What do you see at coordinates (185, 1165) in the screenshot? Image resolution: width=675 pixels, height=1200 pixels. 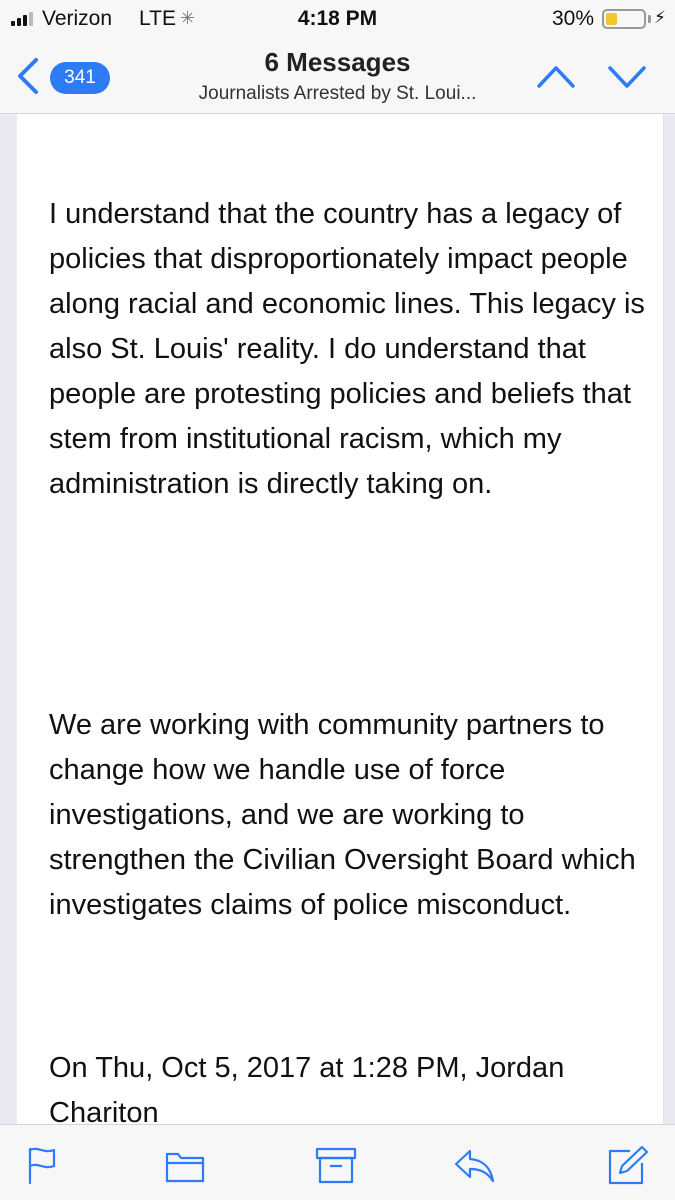 I see `folder-icon` at bounding box center [185, 1165].